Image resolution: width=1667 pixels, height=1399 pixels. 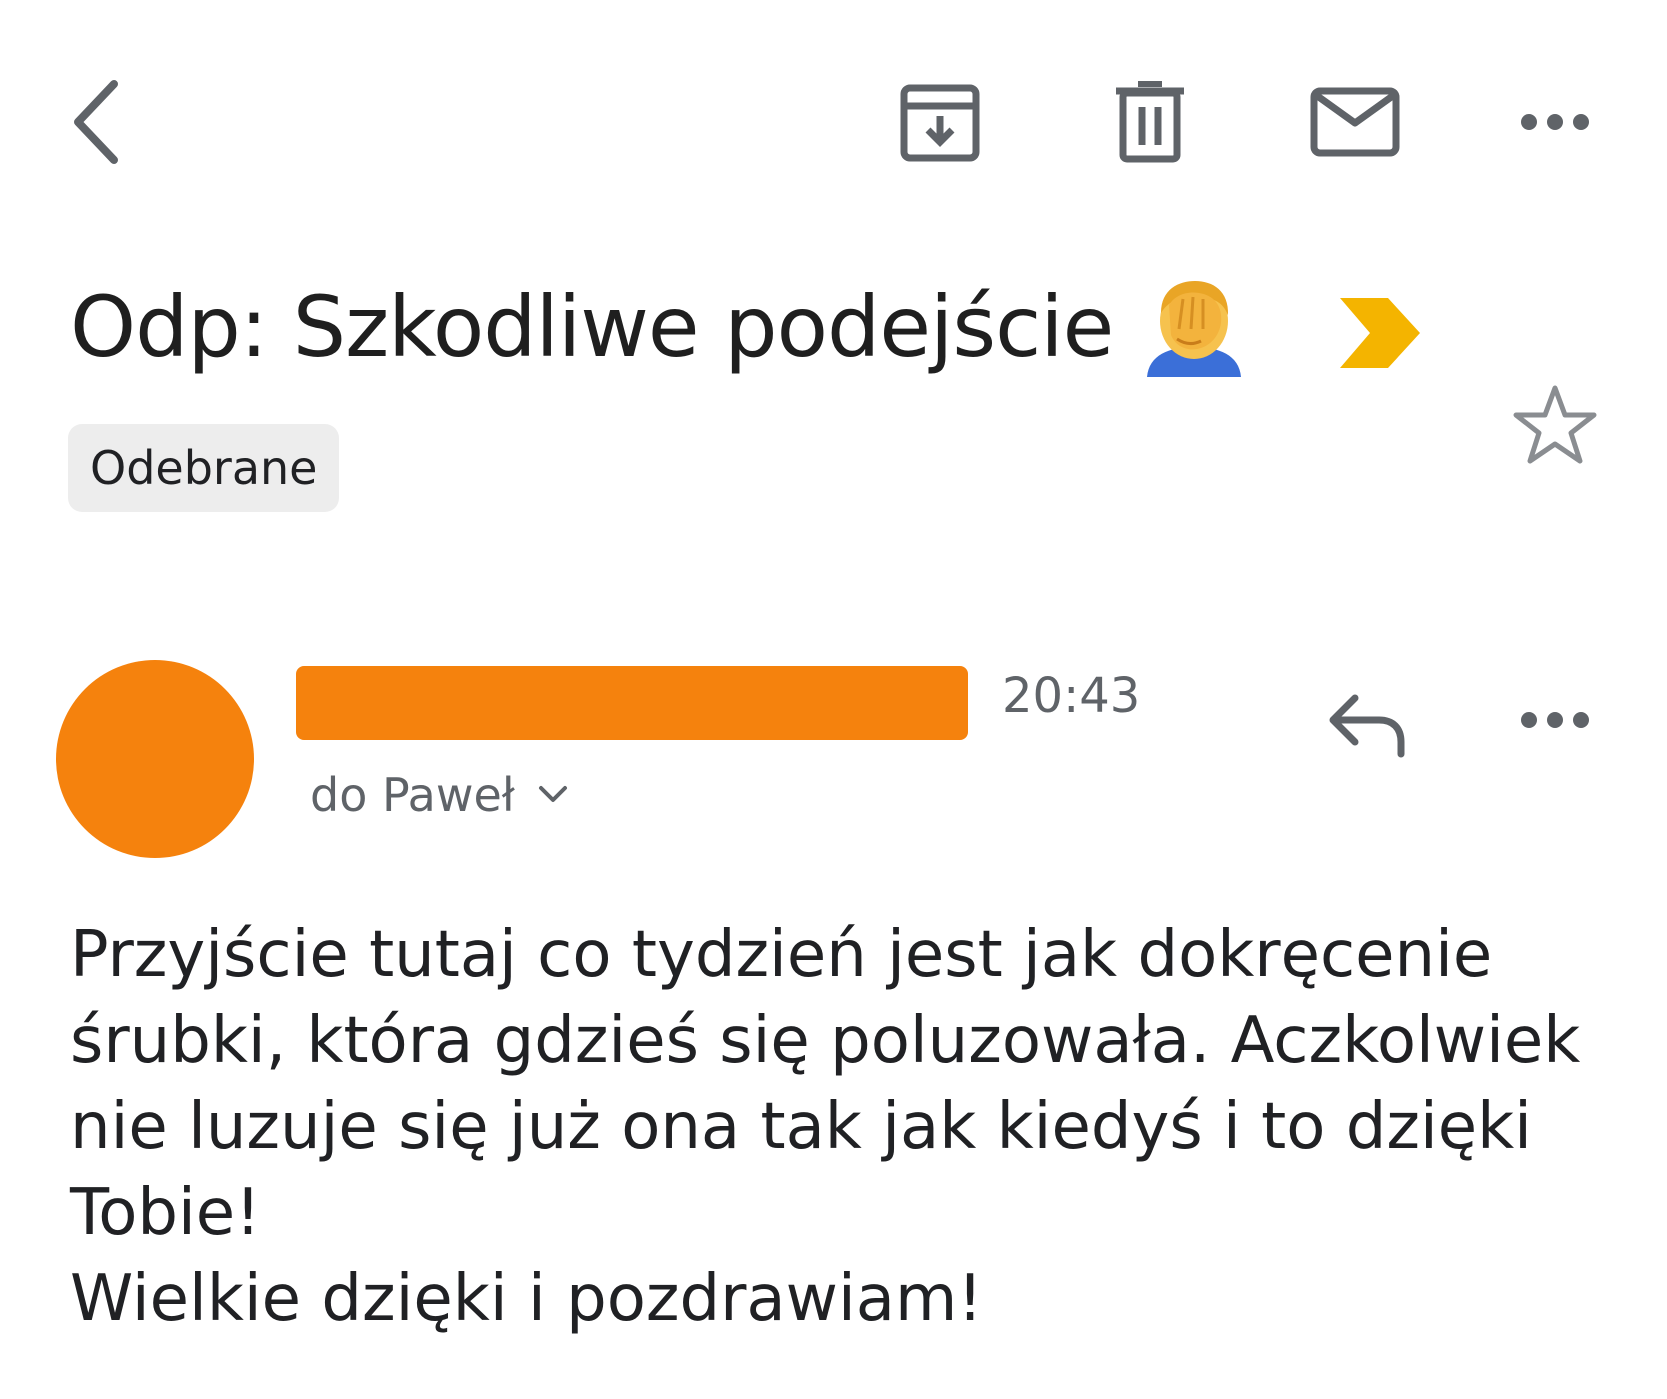 I want to click on reply-button, so click(x=1367, y=725).